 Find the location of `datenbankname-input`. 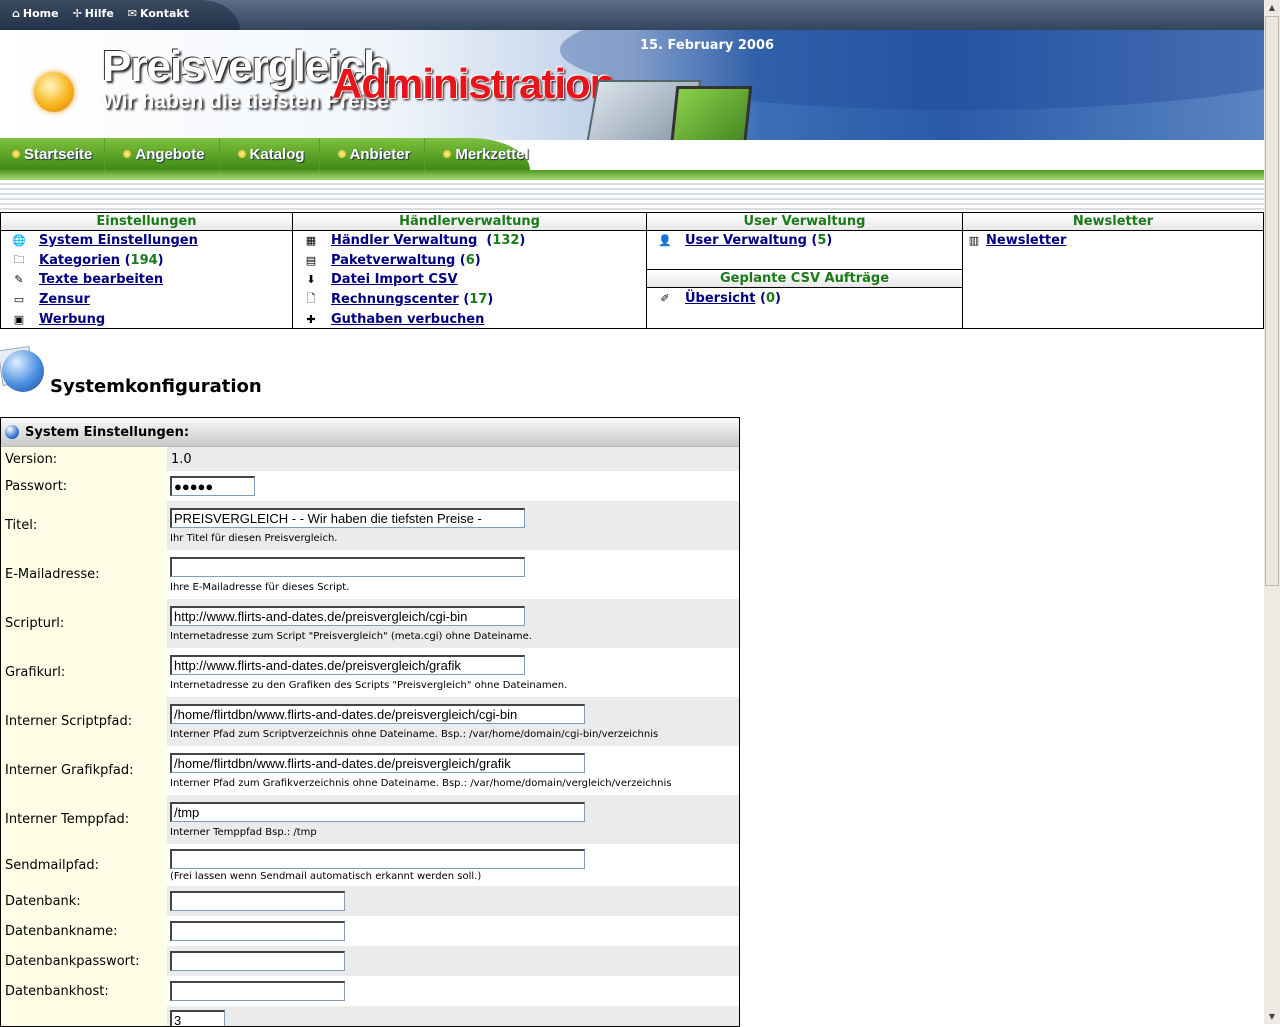

datenbankname-input is located at coordinates (257, 931).